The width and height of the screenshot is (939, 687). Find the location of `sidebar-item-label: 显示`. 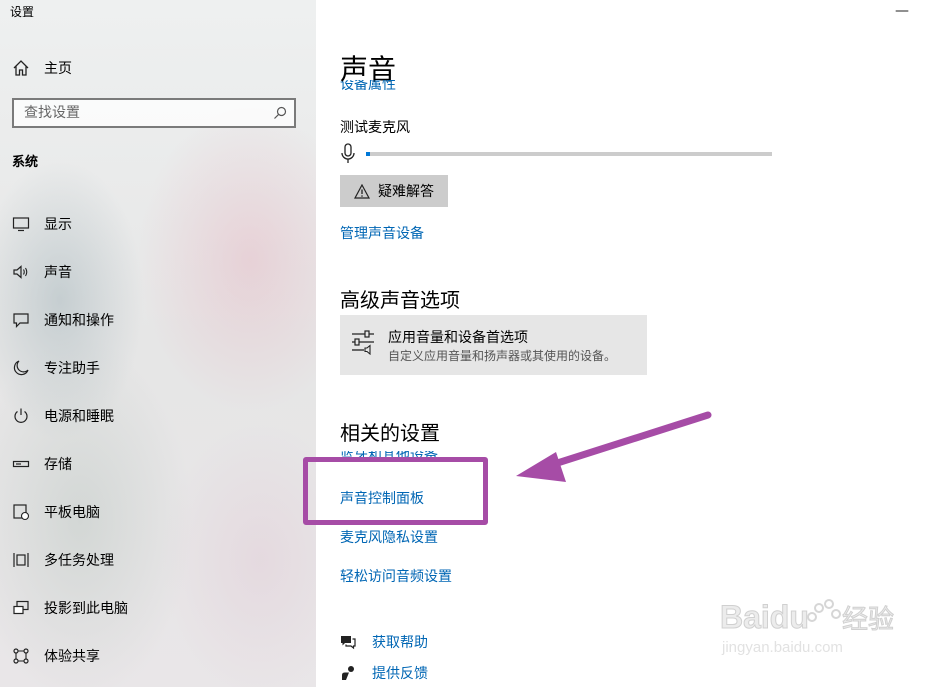

sidebar-item-label: 显示 is located at coordinates (58, 225).